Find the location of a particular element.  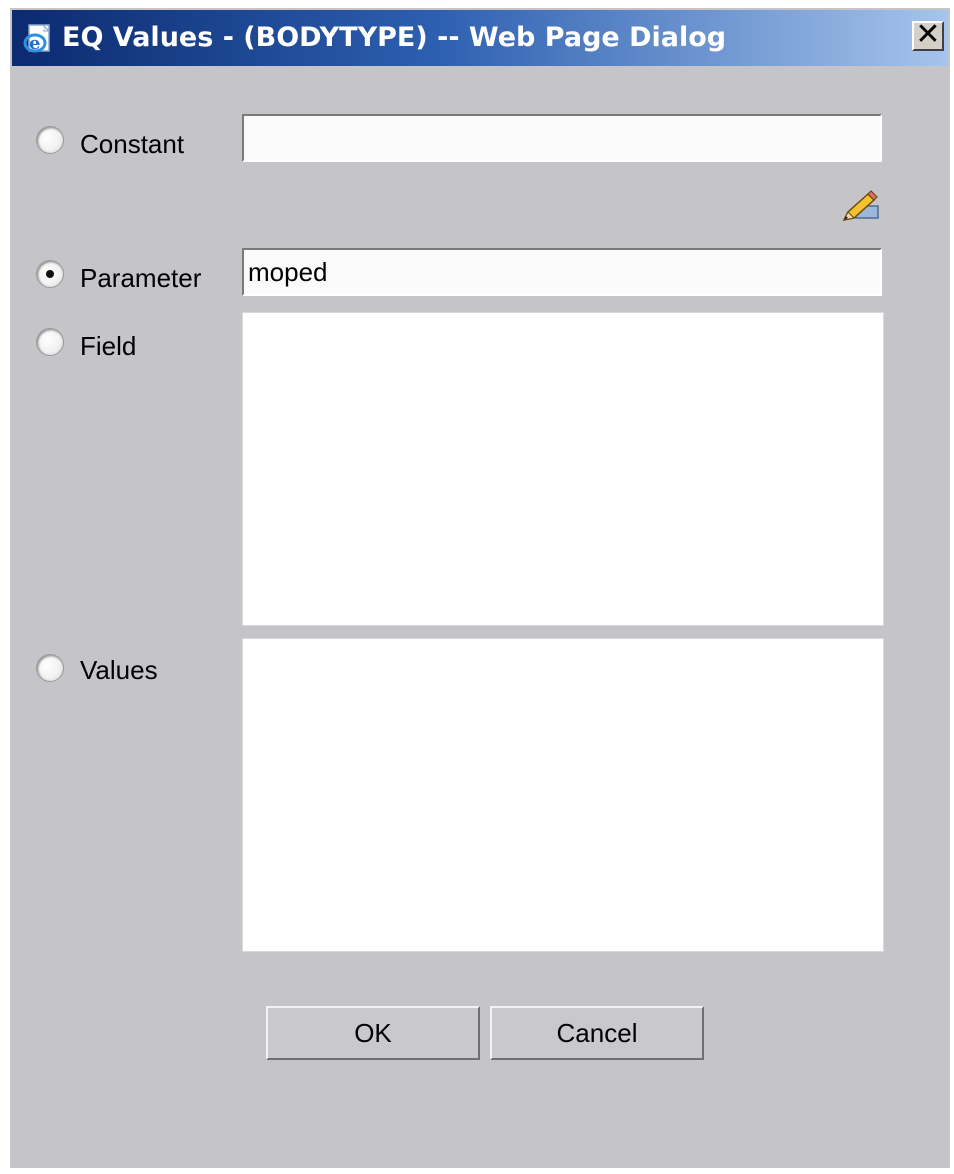

ie-page-icon: e is located at coordinates (37, 39).